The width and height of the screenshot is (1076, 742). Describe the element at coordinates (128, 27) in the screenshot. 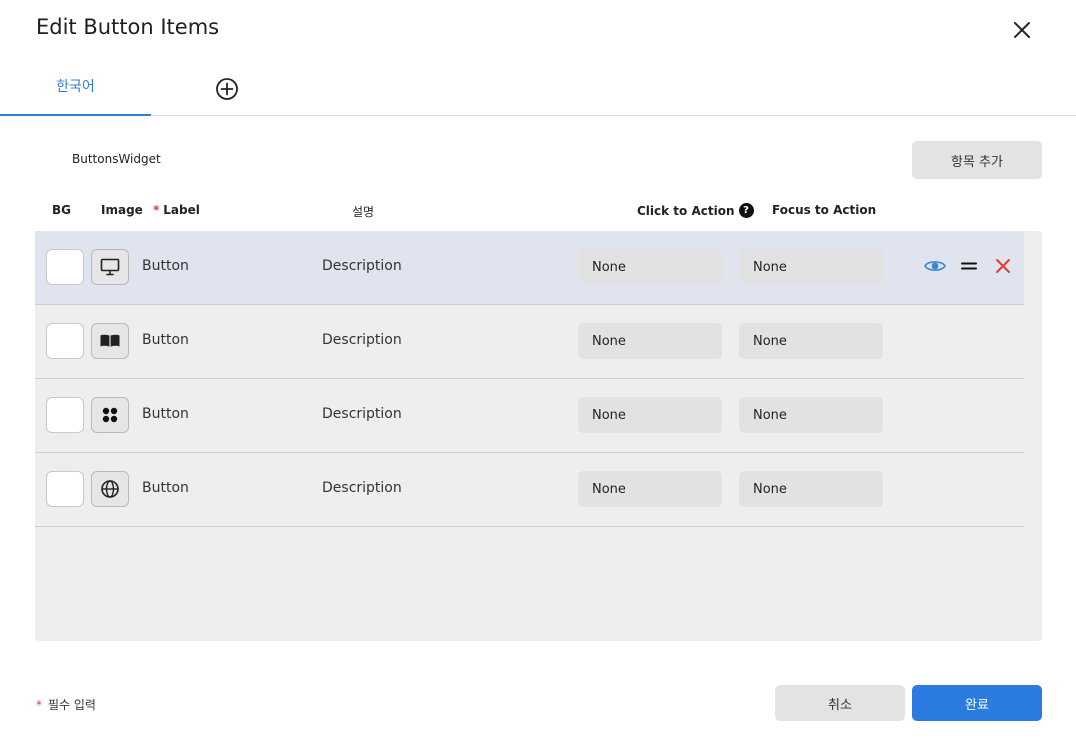

I see `dialog-title: Edit Button Items` at that location.